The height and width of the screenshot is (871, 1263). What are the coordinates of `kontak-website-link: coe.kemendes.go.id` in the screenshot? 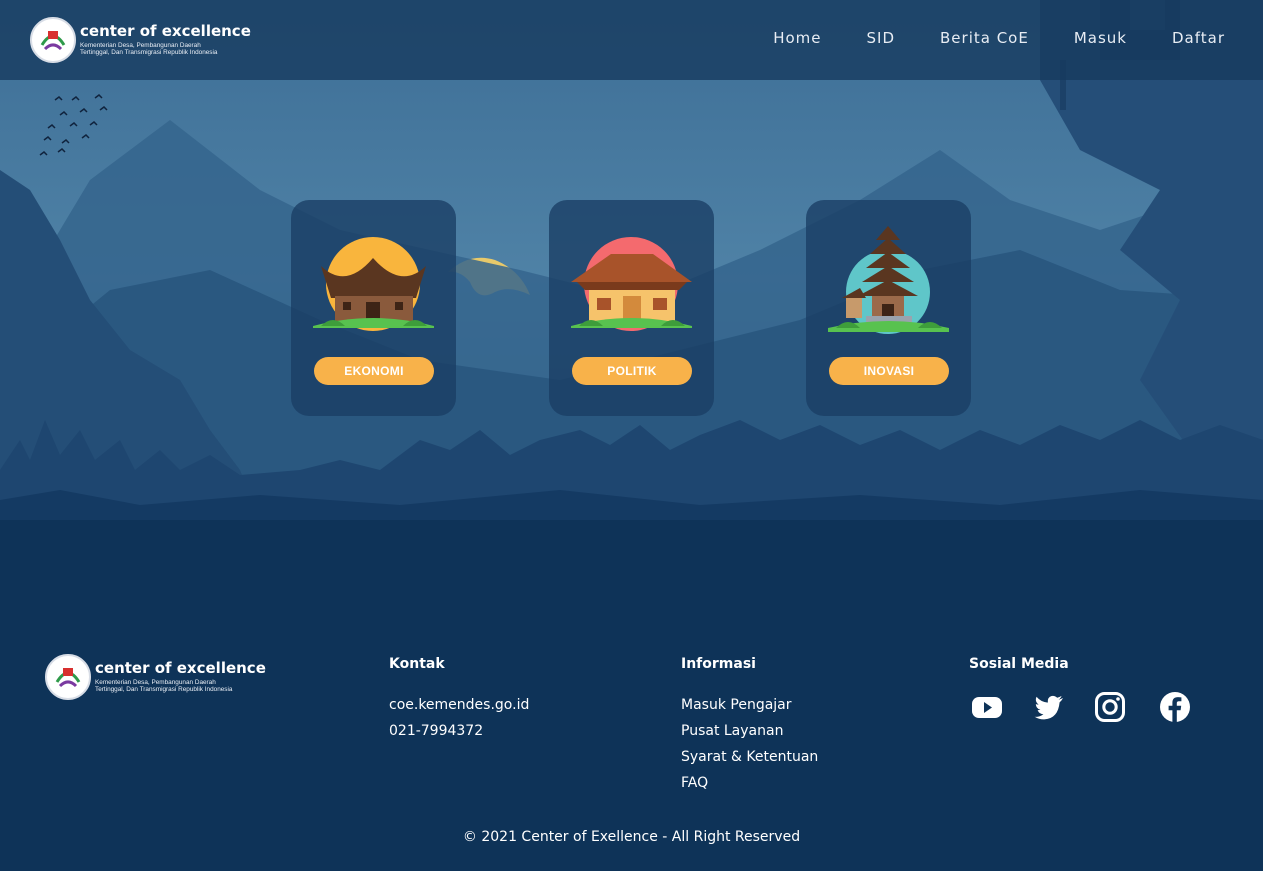 It's located at (459, 705).